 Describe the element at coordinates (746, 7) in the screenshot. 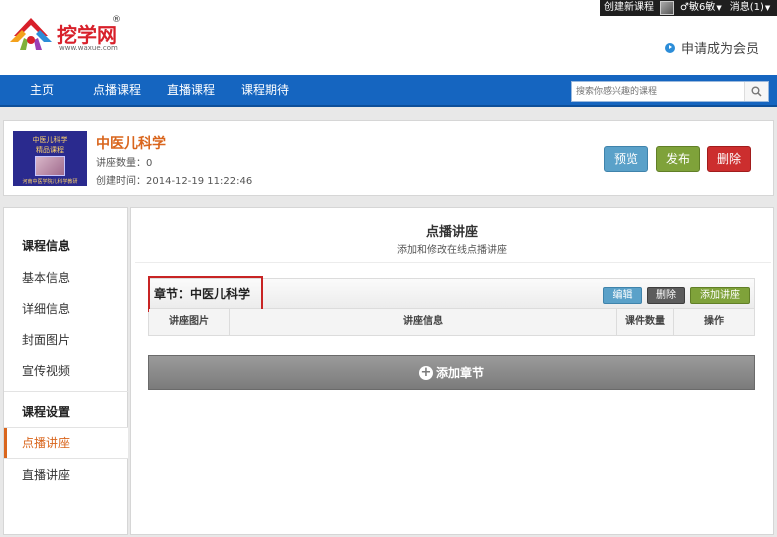

I see `messages-label: 消息(1)` at that location.